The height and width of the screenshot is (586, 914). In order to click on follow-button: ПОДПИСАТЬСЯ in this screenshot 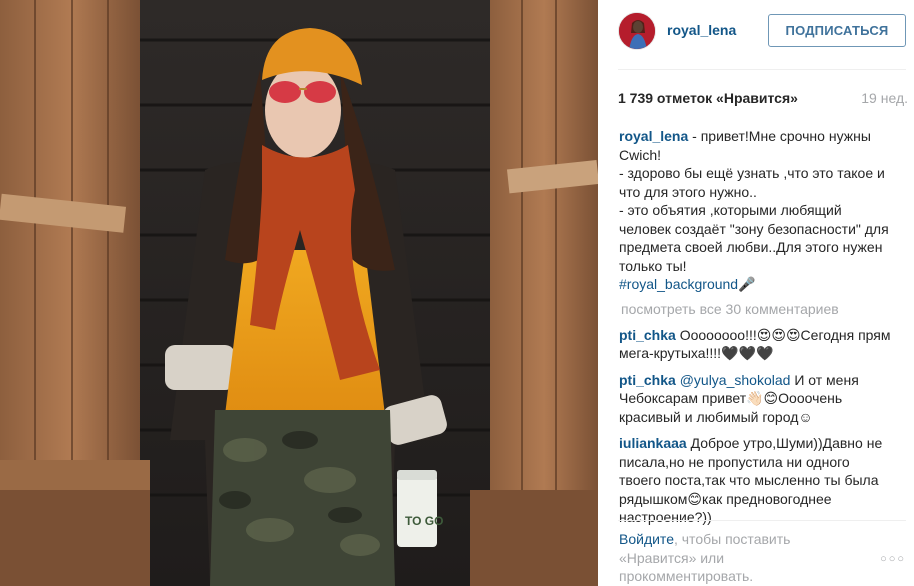, I will do `click(837, 30)`.